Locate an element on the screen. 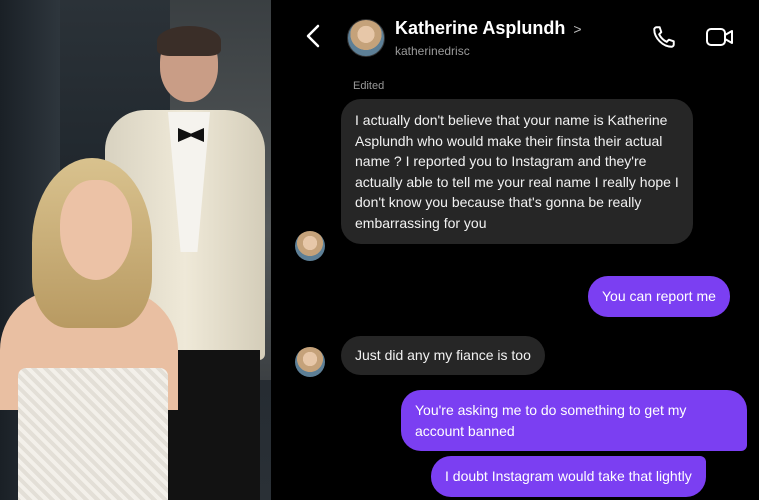 This screenshot has width=759, height=500. chat-header: Katherine Asplundh > katherinedrisc is located at coordinates (515, 36).